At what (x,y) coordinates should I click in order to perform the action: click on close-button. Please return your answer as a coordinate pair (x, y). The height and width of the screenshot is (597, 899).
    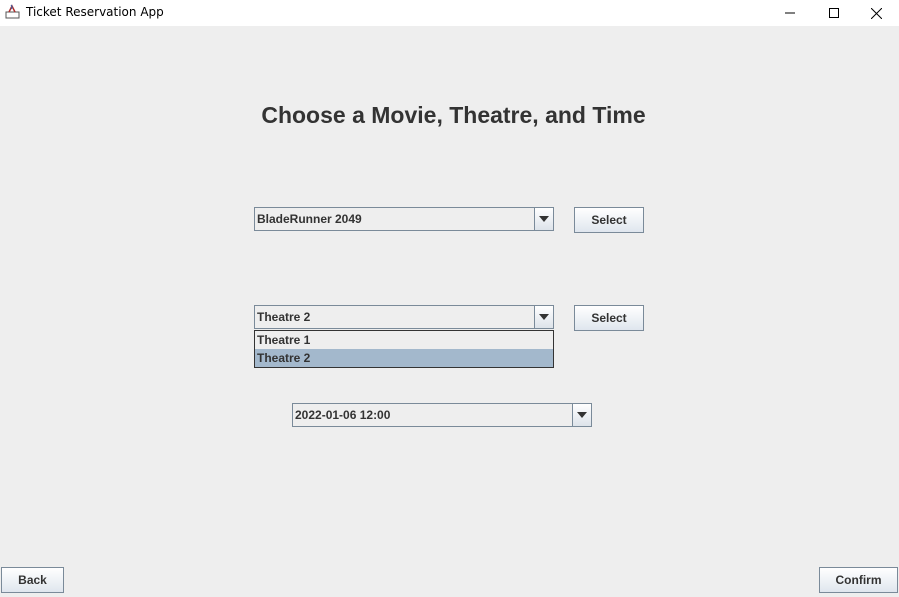
    Looking at the image, I should click on (876, 13).